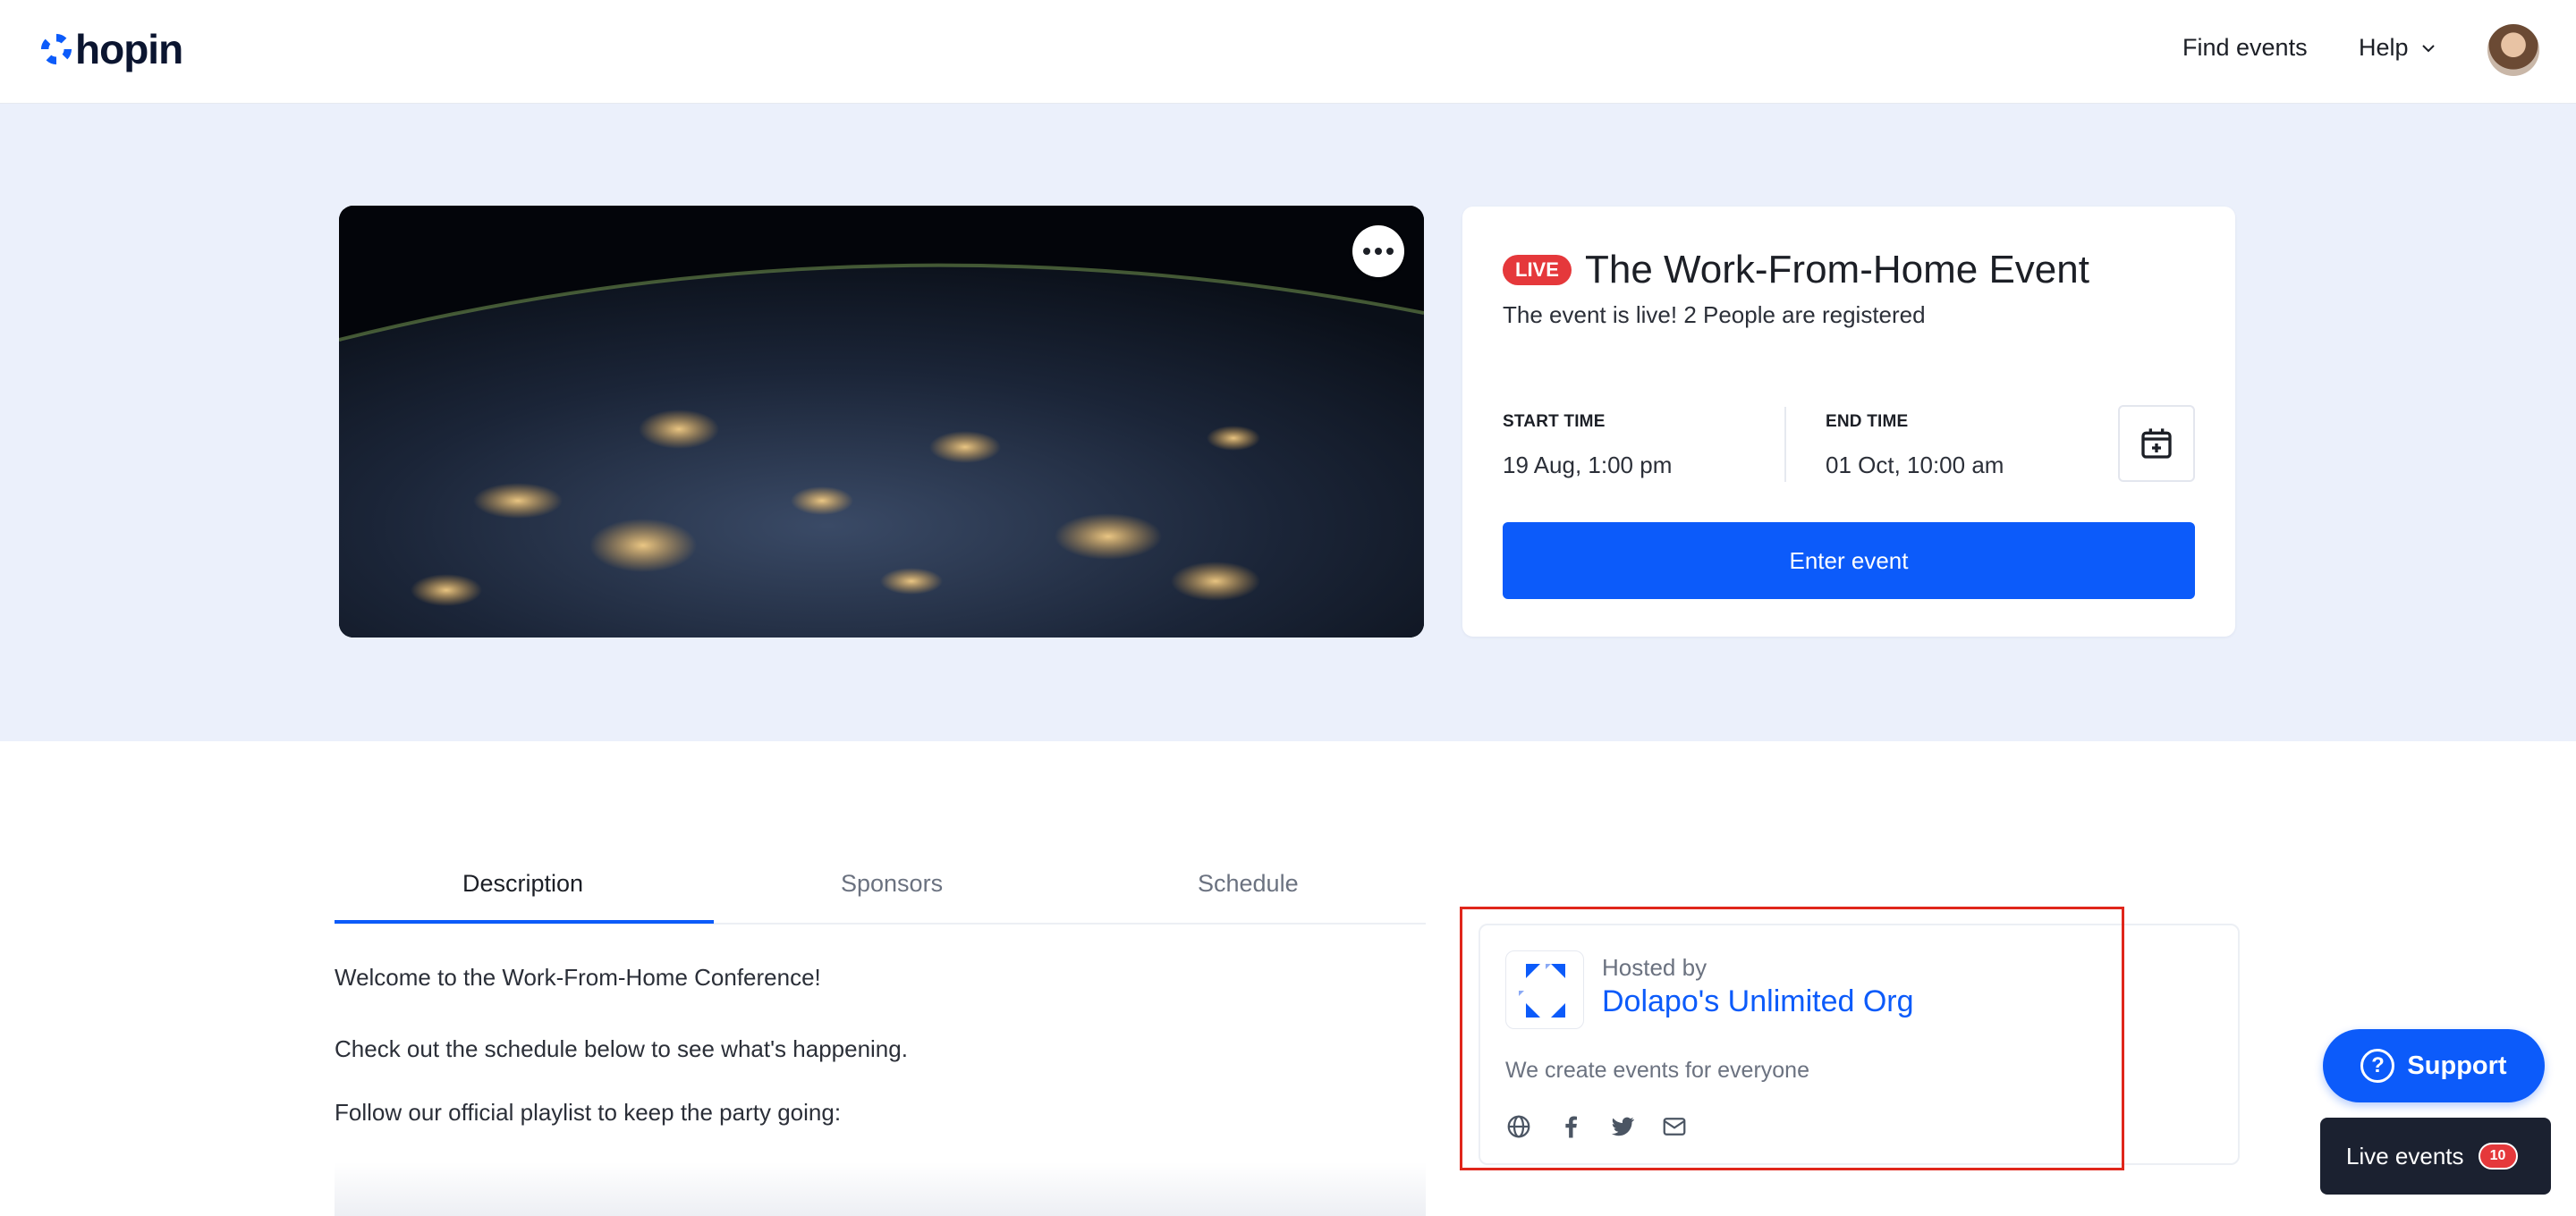 The width and height of the screenshot is (2576, 1216). I want to click on add-to-calendar-button, so click(2156, 443).